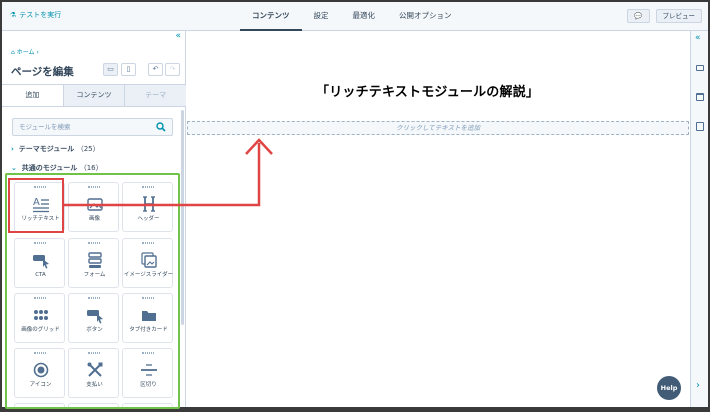  Describe the element at coordinates (168, 172) in the screenshot. I see `annotation-arrow` at that location.